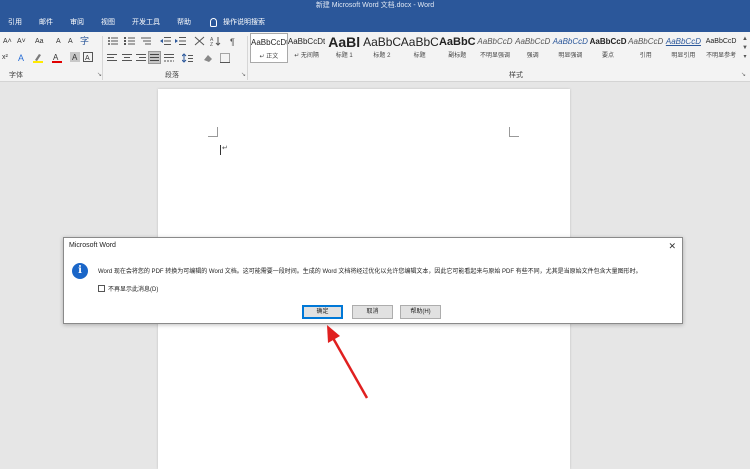  Describe the element at coordinates (350, 368) in the screenshot. I see `arrow-shaft` at that location.